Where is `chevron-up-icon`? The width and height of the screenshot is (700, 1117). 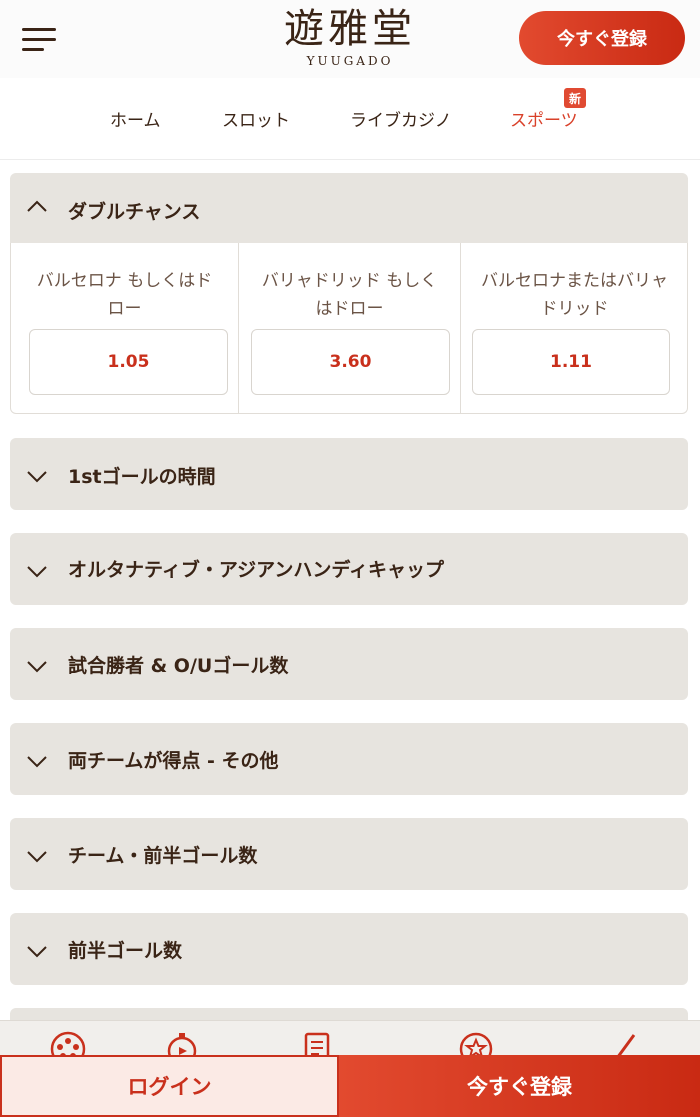 chevron-up-icon is located at coordinates (37, 206).